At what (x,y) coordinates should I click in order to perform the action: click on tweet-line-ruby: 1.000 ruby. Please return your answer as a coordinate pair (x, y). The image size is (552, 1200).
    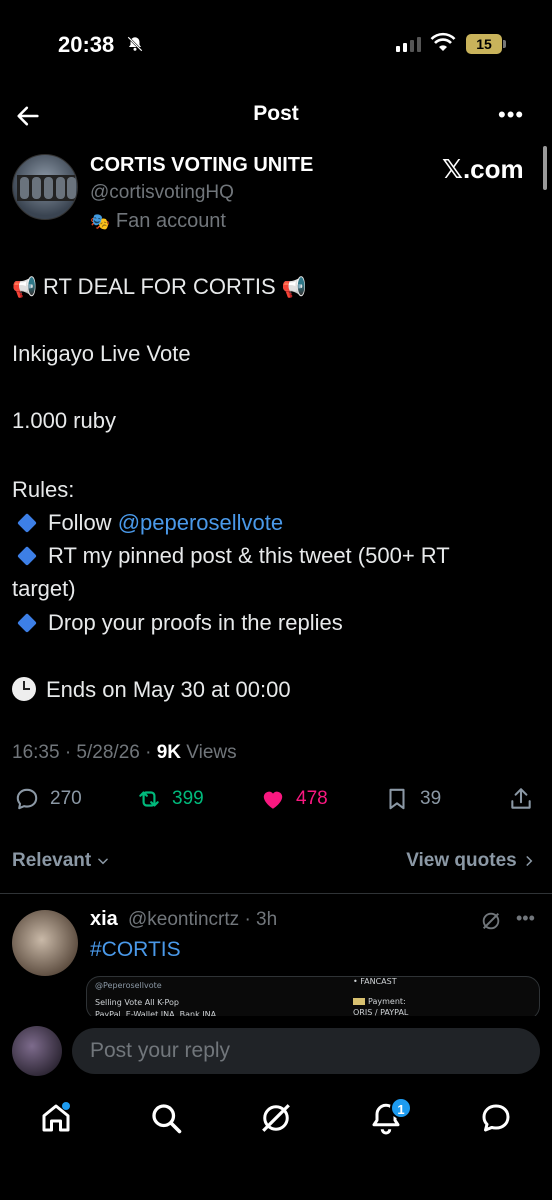
    Looking at the image, I should click on (64, 420).